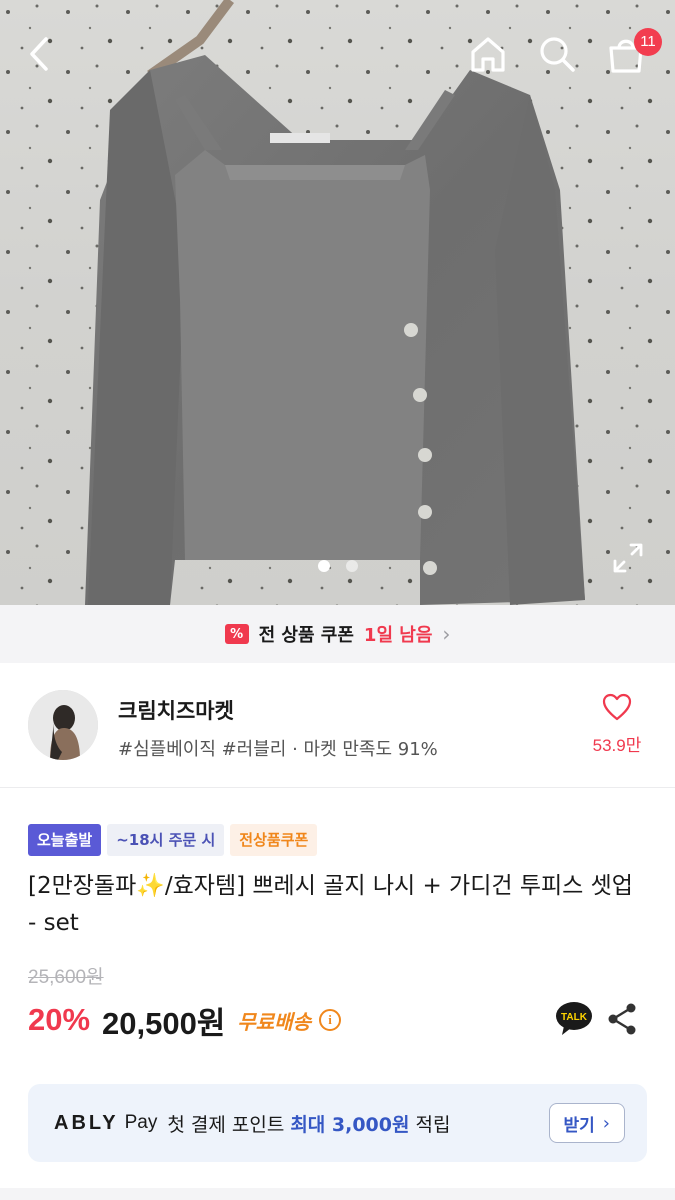 The height and width of the screenshot is (1200, 675). I want to click on share-icon, so click(622, 1019).